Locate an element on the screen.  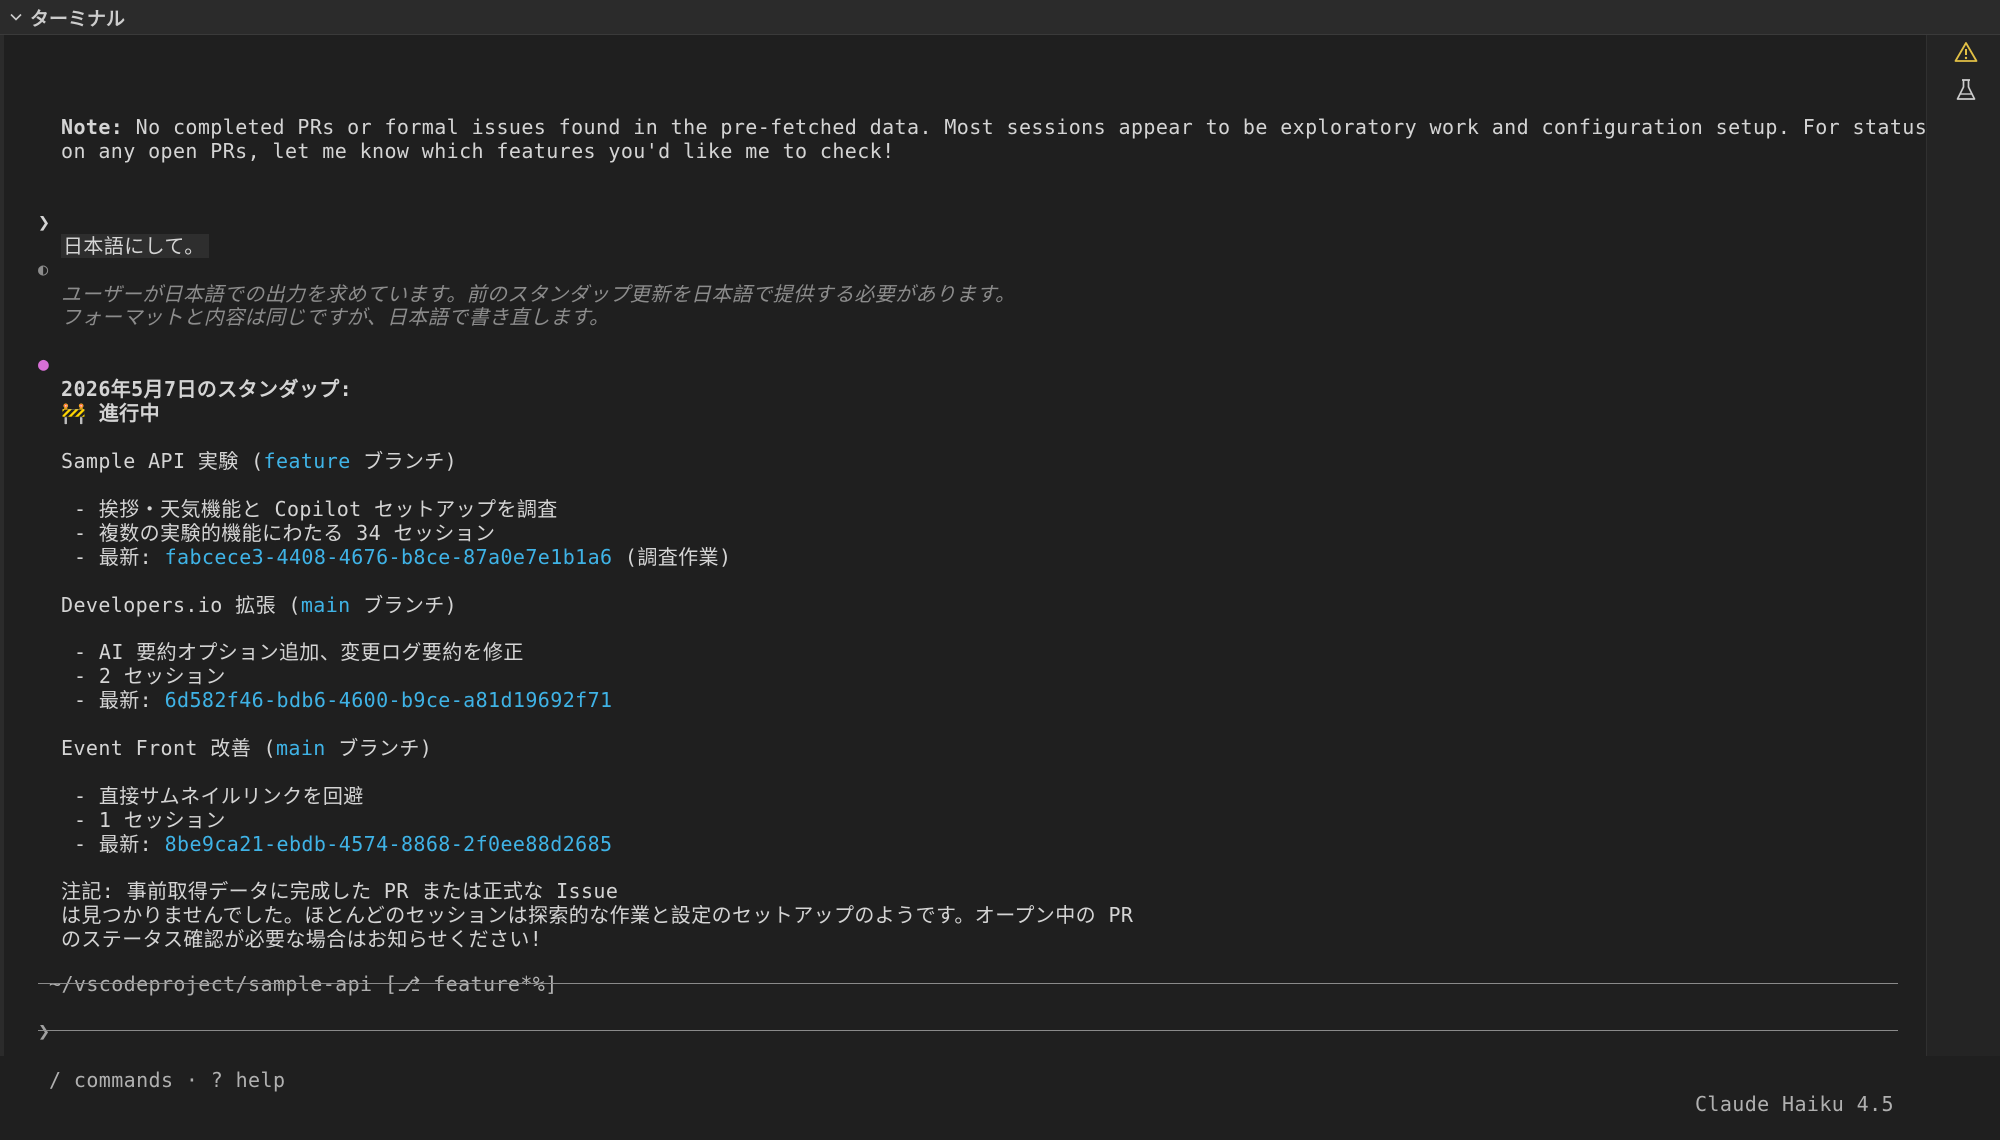
thinking-text-2: フォーマットと内容は同じですが、日本語で書き直します。 is located at coordinates (335, 317).